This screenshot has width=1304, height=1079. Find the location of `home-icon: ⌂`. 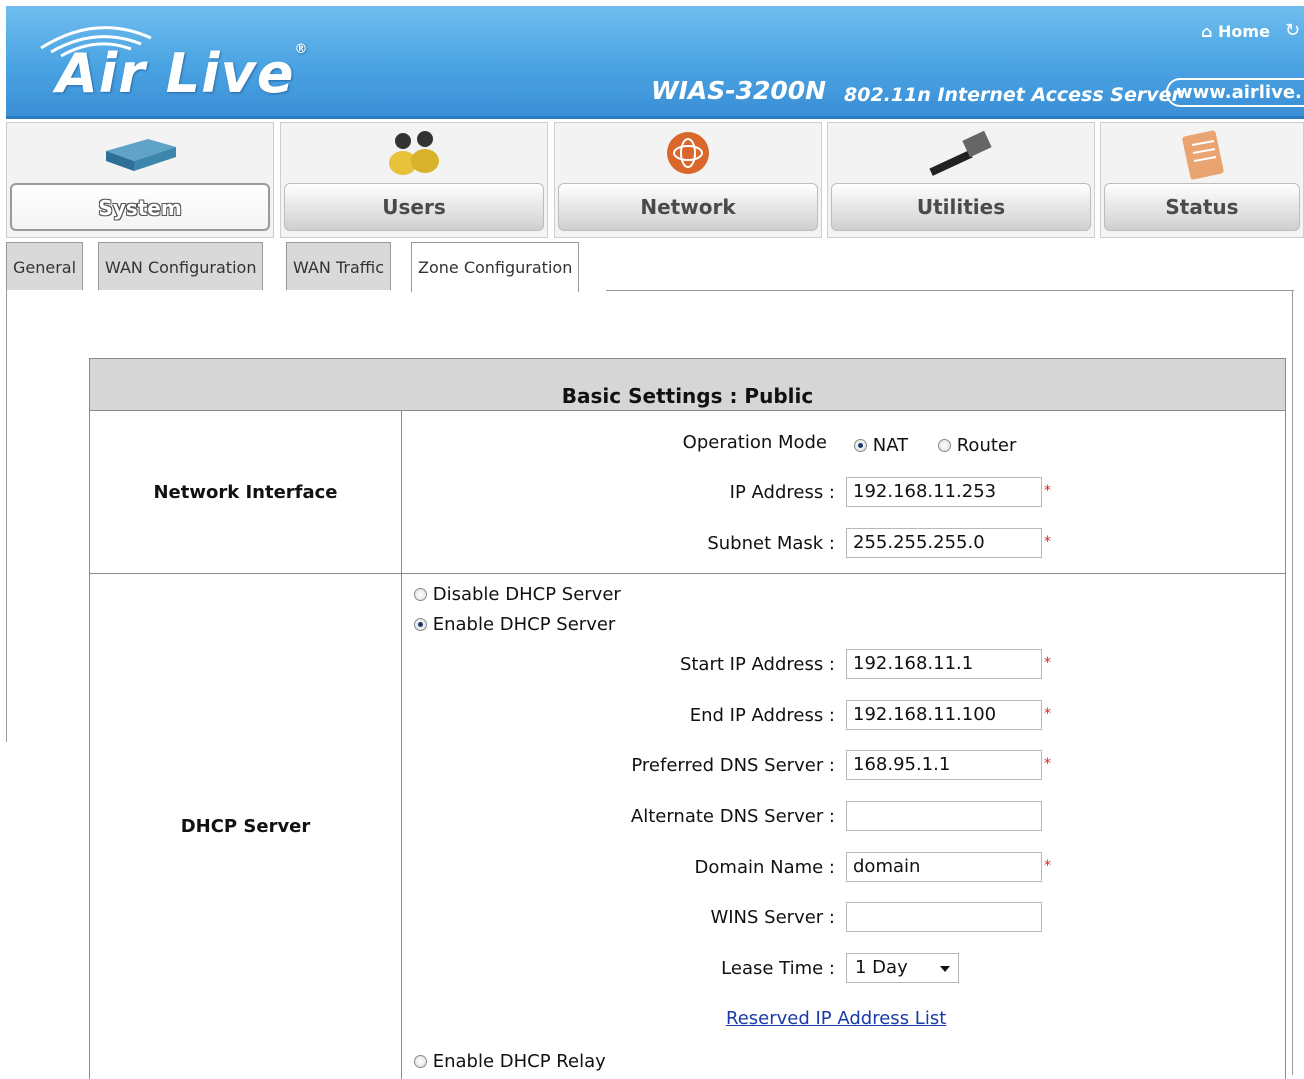

home-icon: ⌂ is located at coordinates (1207, 31).